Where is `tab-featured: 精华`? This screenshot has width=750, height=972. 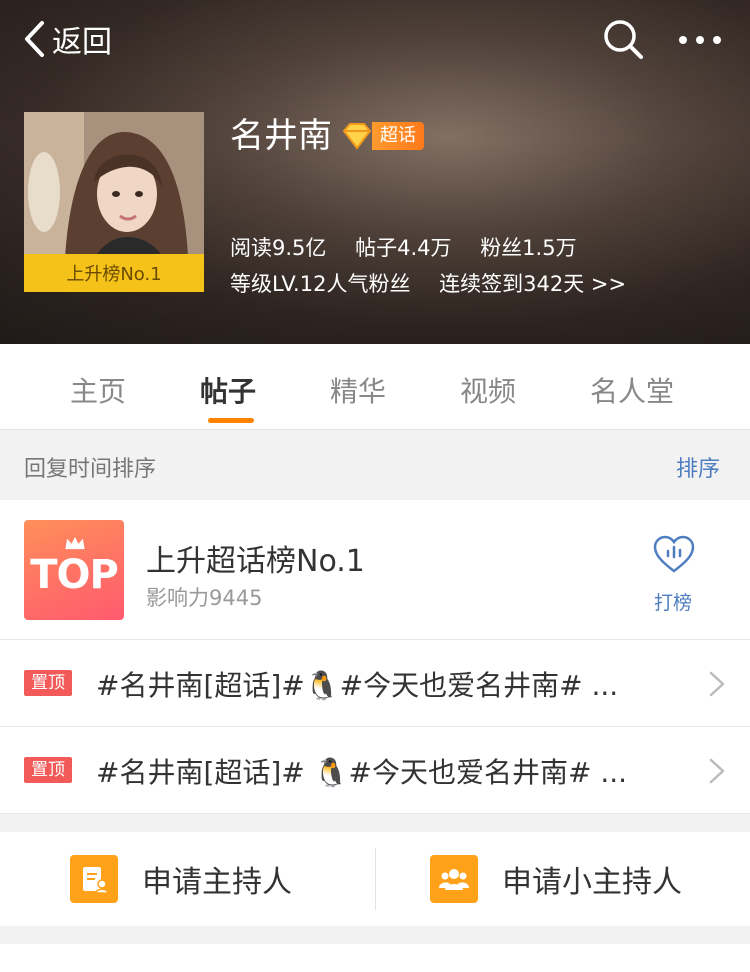
tab-featured: 精华 is located at coordinates (358, 390).